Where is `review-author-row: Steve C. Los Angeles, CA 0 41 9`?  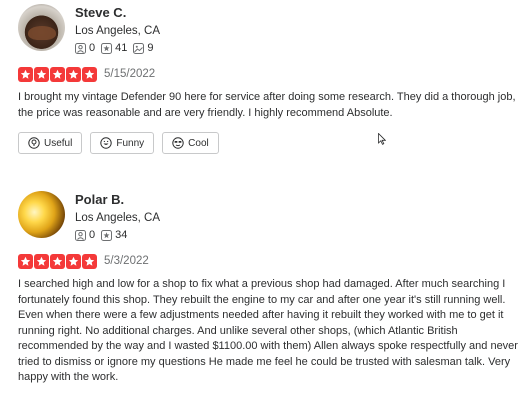
review-author-row: Steve C. Los Angeles, CA 0 41 9 is located at coordinates (268, 29).